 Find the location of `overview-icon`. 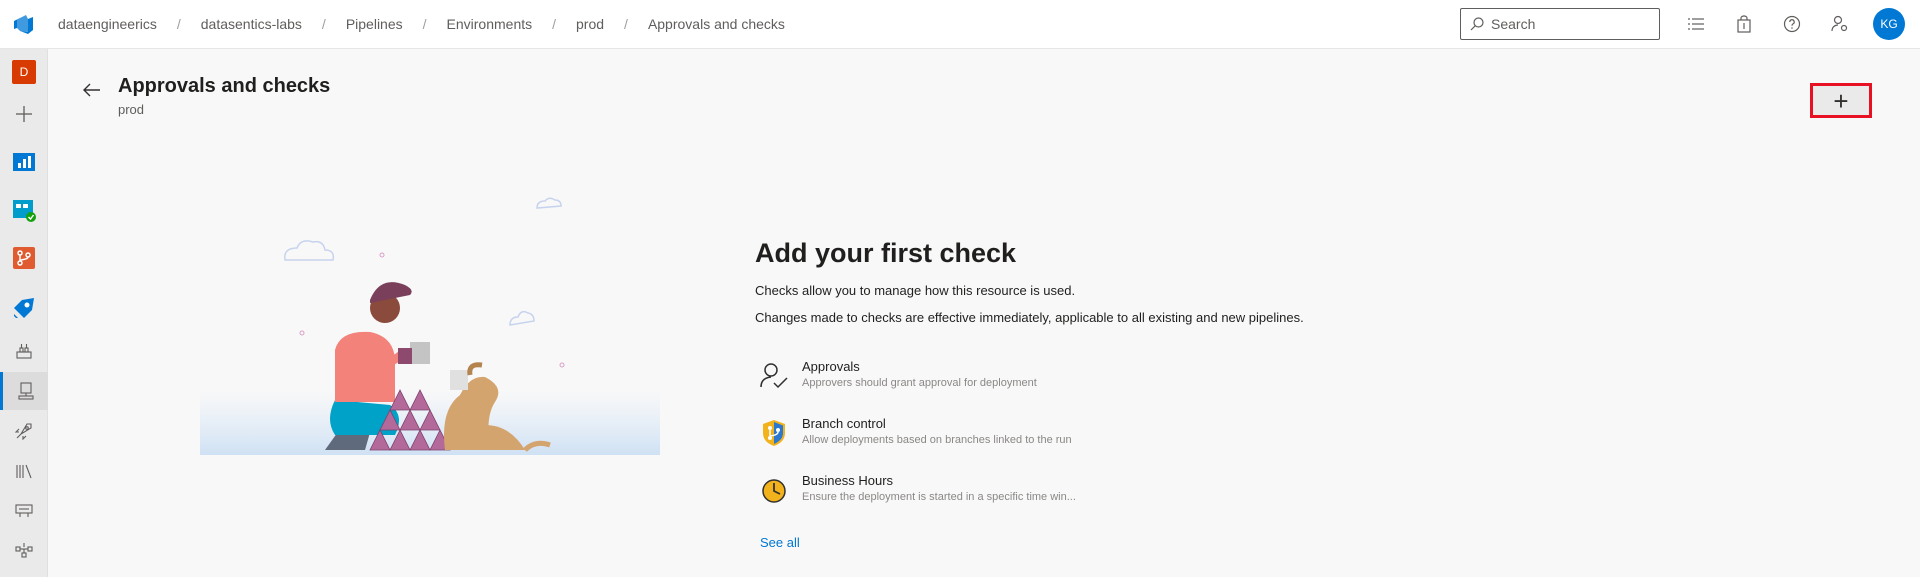

overview-icon is located at coordinates (24, 162).